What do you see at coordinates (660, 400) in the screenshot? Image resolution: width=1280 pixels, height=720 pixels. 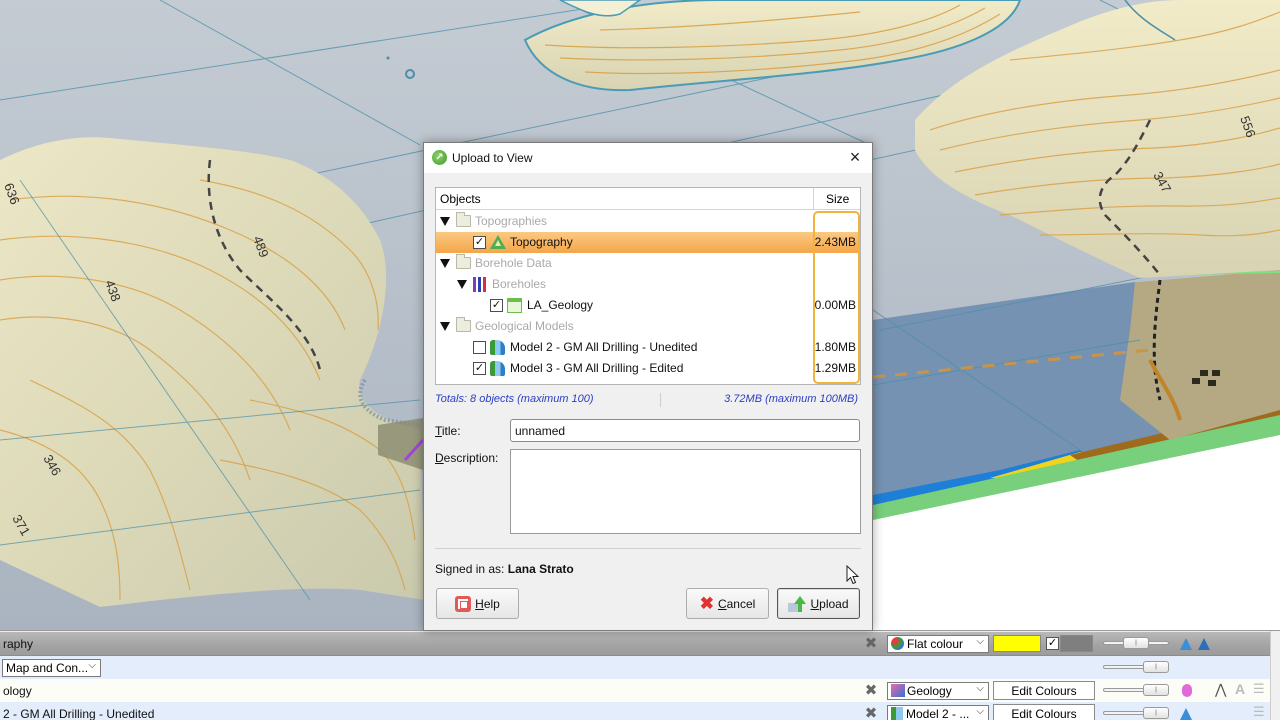 I see `totals-divider` at bounding box center [660, 400].